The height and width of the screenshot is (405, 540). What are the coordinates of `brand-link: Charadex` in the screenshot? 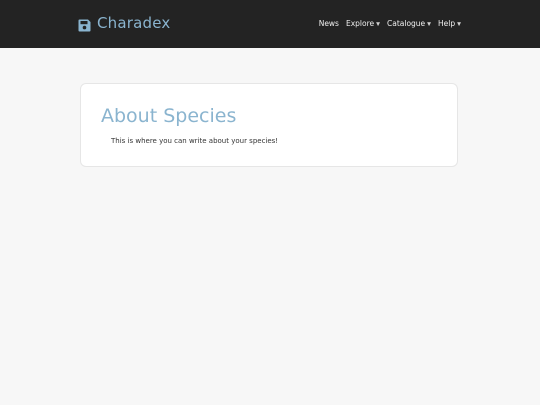 It's located at (124, 23).